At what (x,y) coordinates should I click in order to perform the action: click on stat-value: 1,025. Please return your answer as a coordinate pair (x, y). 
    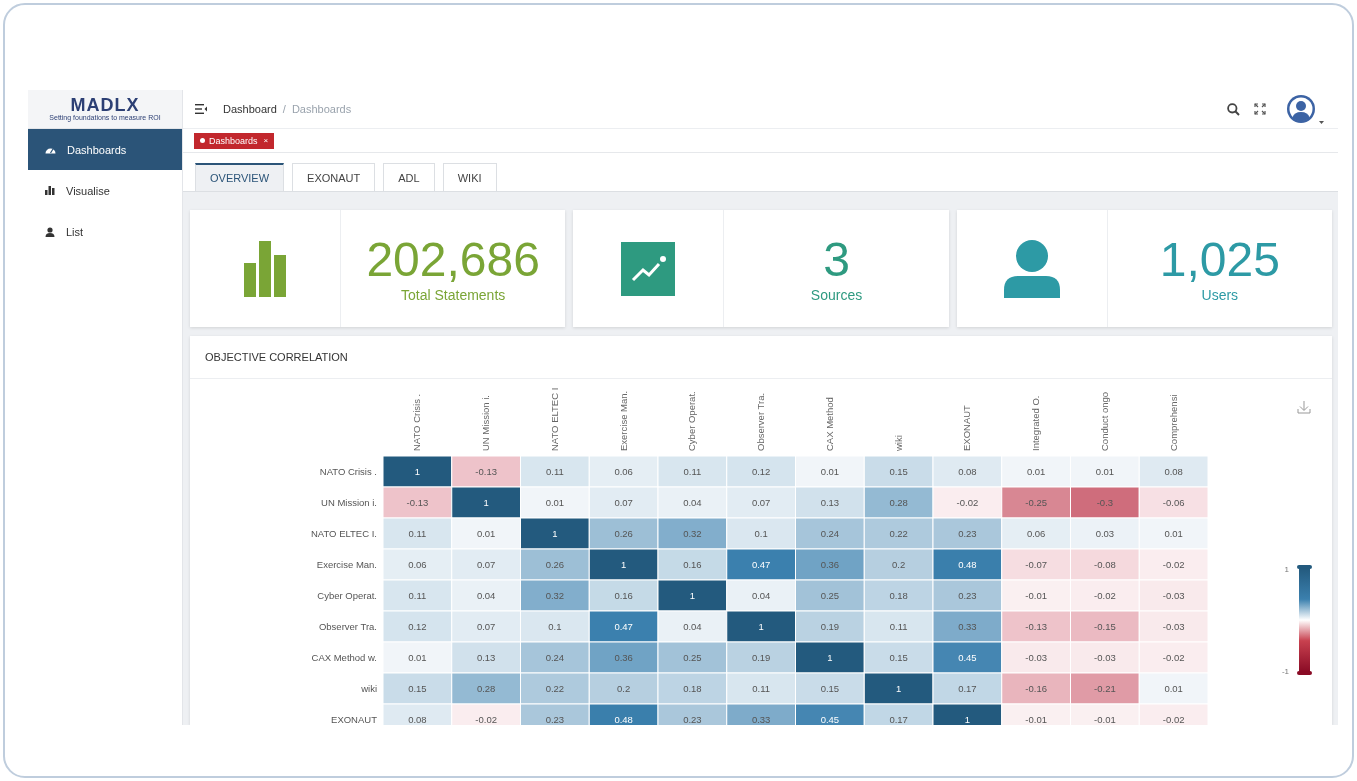
    Looking at the image, I should click on (1219, 259).